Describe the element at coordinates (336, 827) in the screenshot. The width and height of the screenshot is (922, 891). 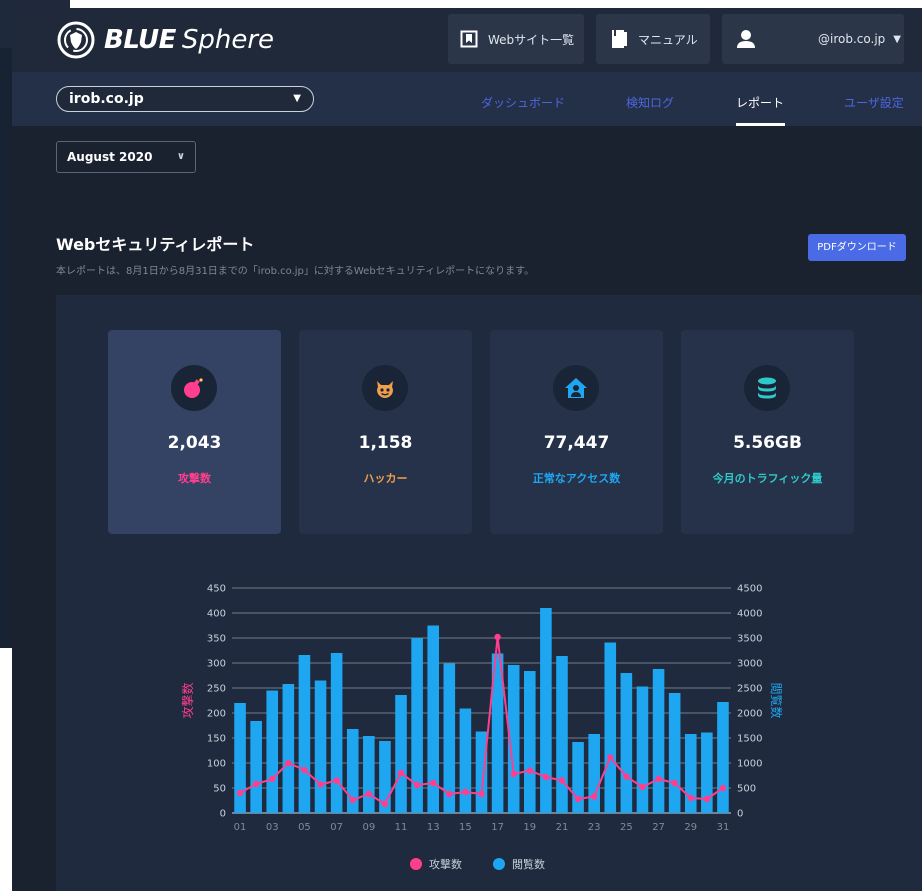
I see `x-axis-tick-label: 07` at that location.